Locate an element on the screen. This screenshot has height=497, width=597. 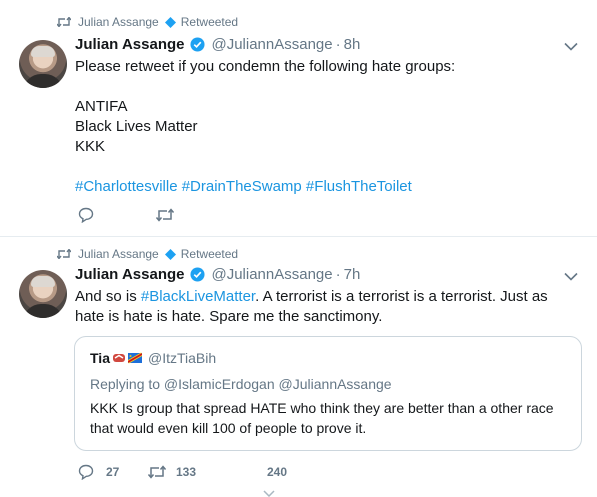
retweet-count: 133 is located at coordinates (186, 472).